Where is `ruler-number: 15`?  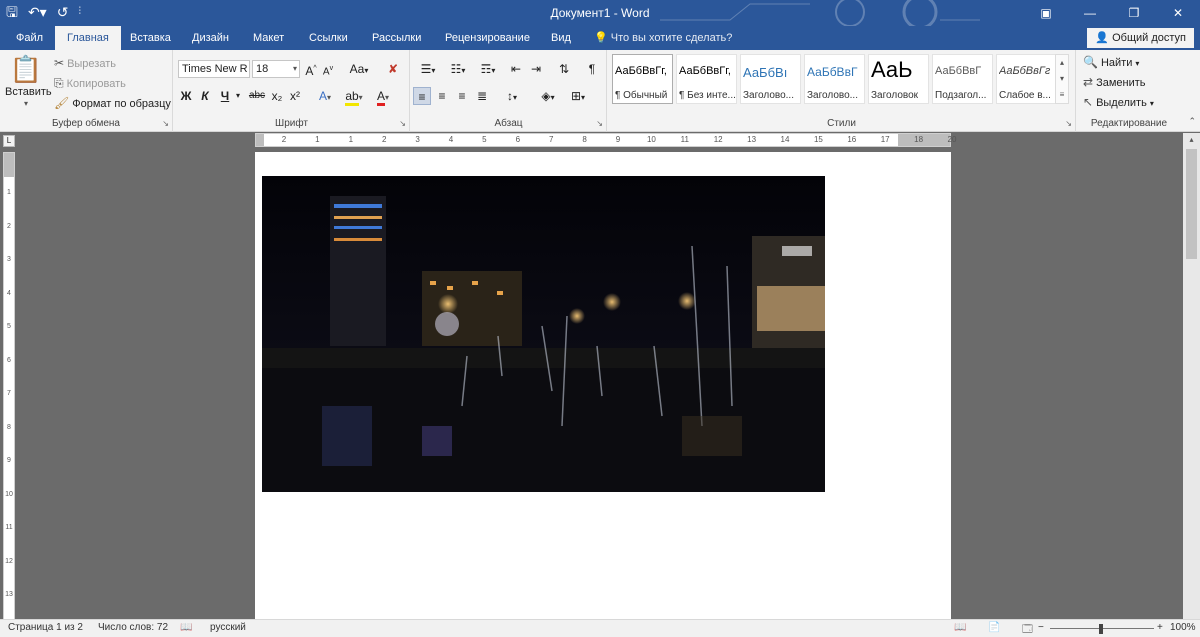 ruler-number: 15 is located at coordinates (818, 139).